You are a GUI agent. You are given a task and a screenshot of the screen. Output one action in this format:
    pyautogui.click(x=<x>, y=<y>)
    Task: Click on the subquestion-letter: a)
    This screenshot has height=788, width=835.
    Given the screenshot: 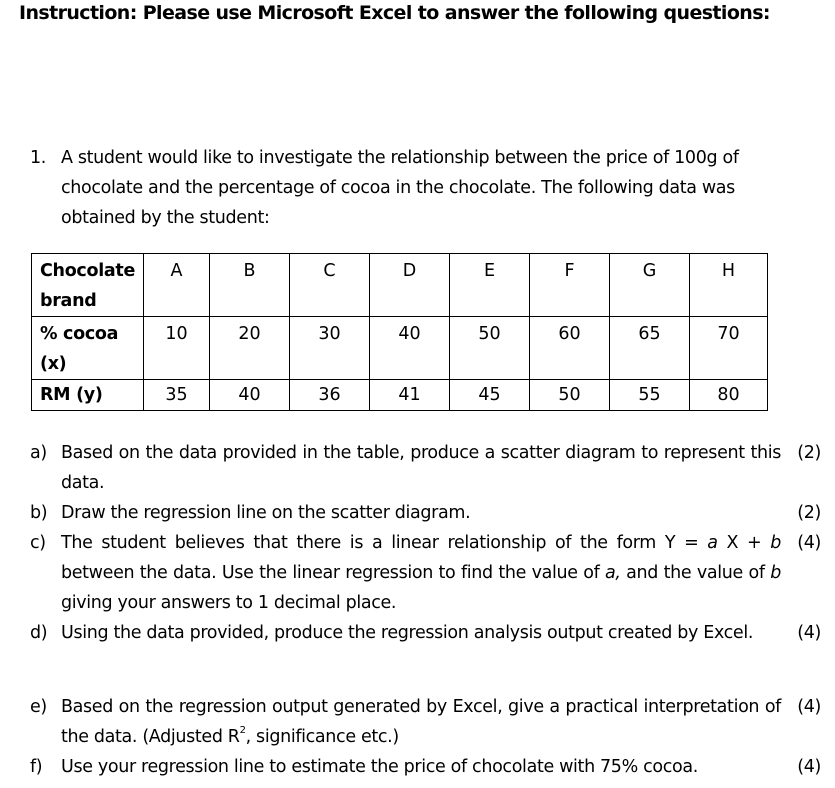 What is the action you would take?
    pyautogui.click(x=38, y=453)
    